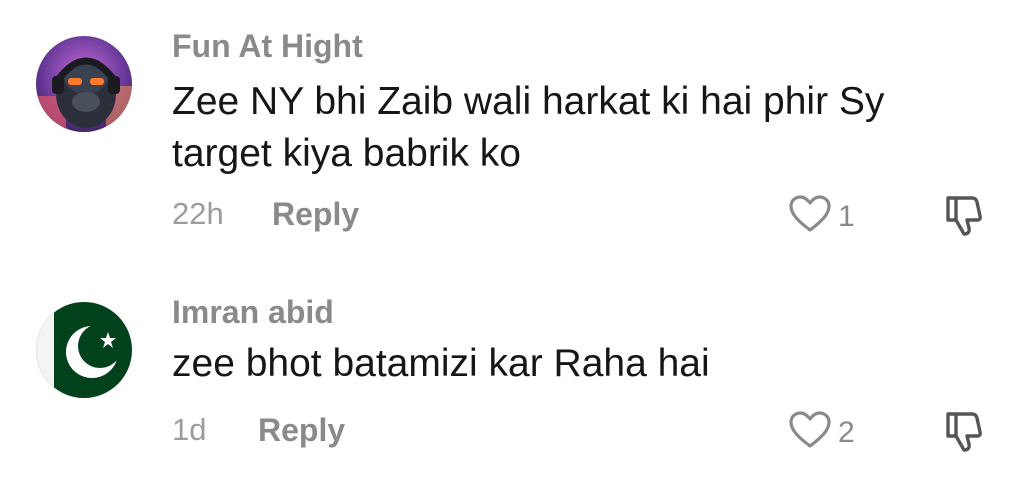 This screenshot has height=485, width=1024. What do you see at coordinates (846, 432) in the screenshot?
I see `like-count: 2` at bounding box center [846, 432].